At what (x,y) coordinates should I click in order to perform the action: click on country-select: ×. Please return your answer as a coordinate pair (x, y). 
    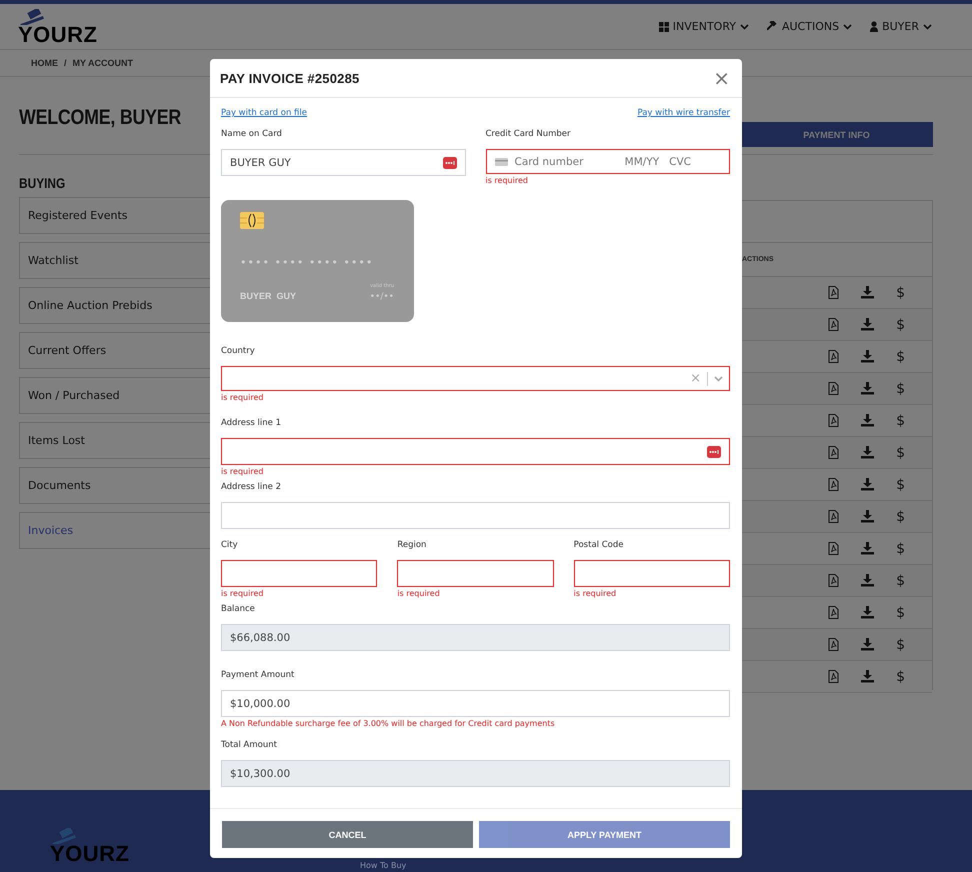
    Looking at the image, I should click on (475, 378).